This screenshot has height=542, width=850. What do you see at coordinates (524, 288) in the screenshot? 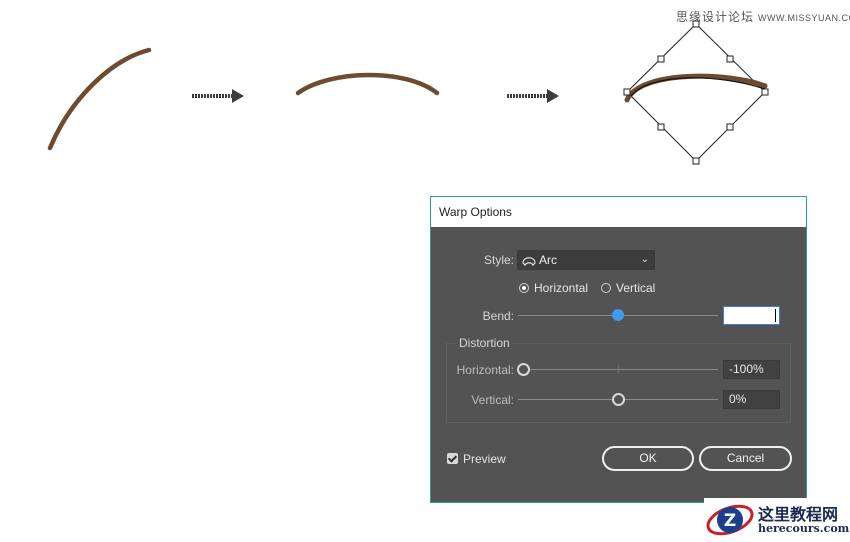
I see `radio-selected-icon` at bounding box center [524, 288].